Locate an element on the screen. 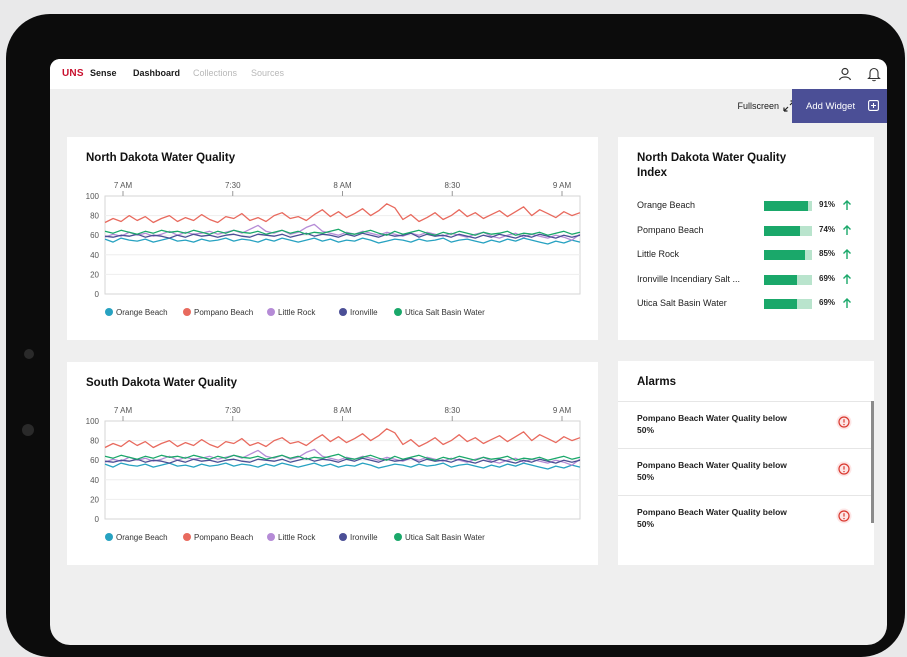 This screenshot has width=907, height=657. quality-index-row: Little Rock 85% is located at coordinates (757, 255).